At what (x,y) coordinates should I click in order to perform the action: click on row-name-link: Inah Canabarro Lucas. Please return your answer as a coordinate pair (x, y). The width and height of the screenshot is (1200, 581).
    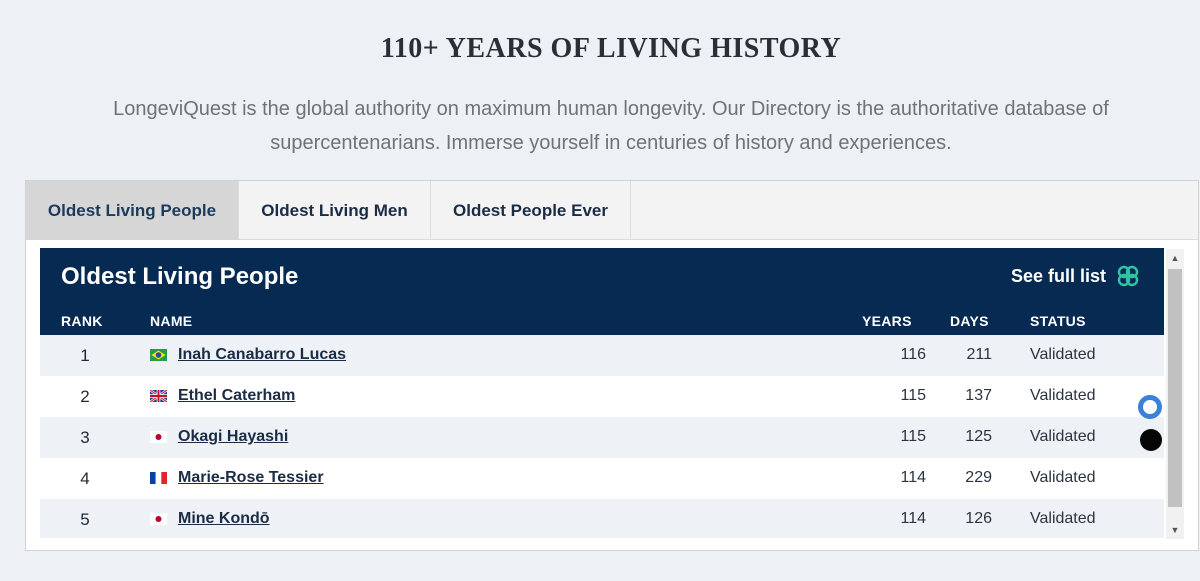
    Looking at the image, I should click on (262, 355).